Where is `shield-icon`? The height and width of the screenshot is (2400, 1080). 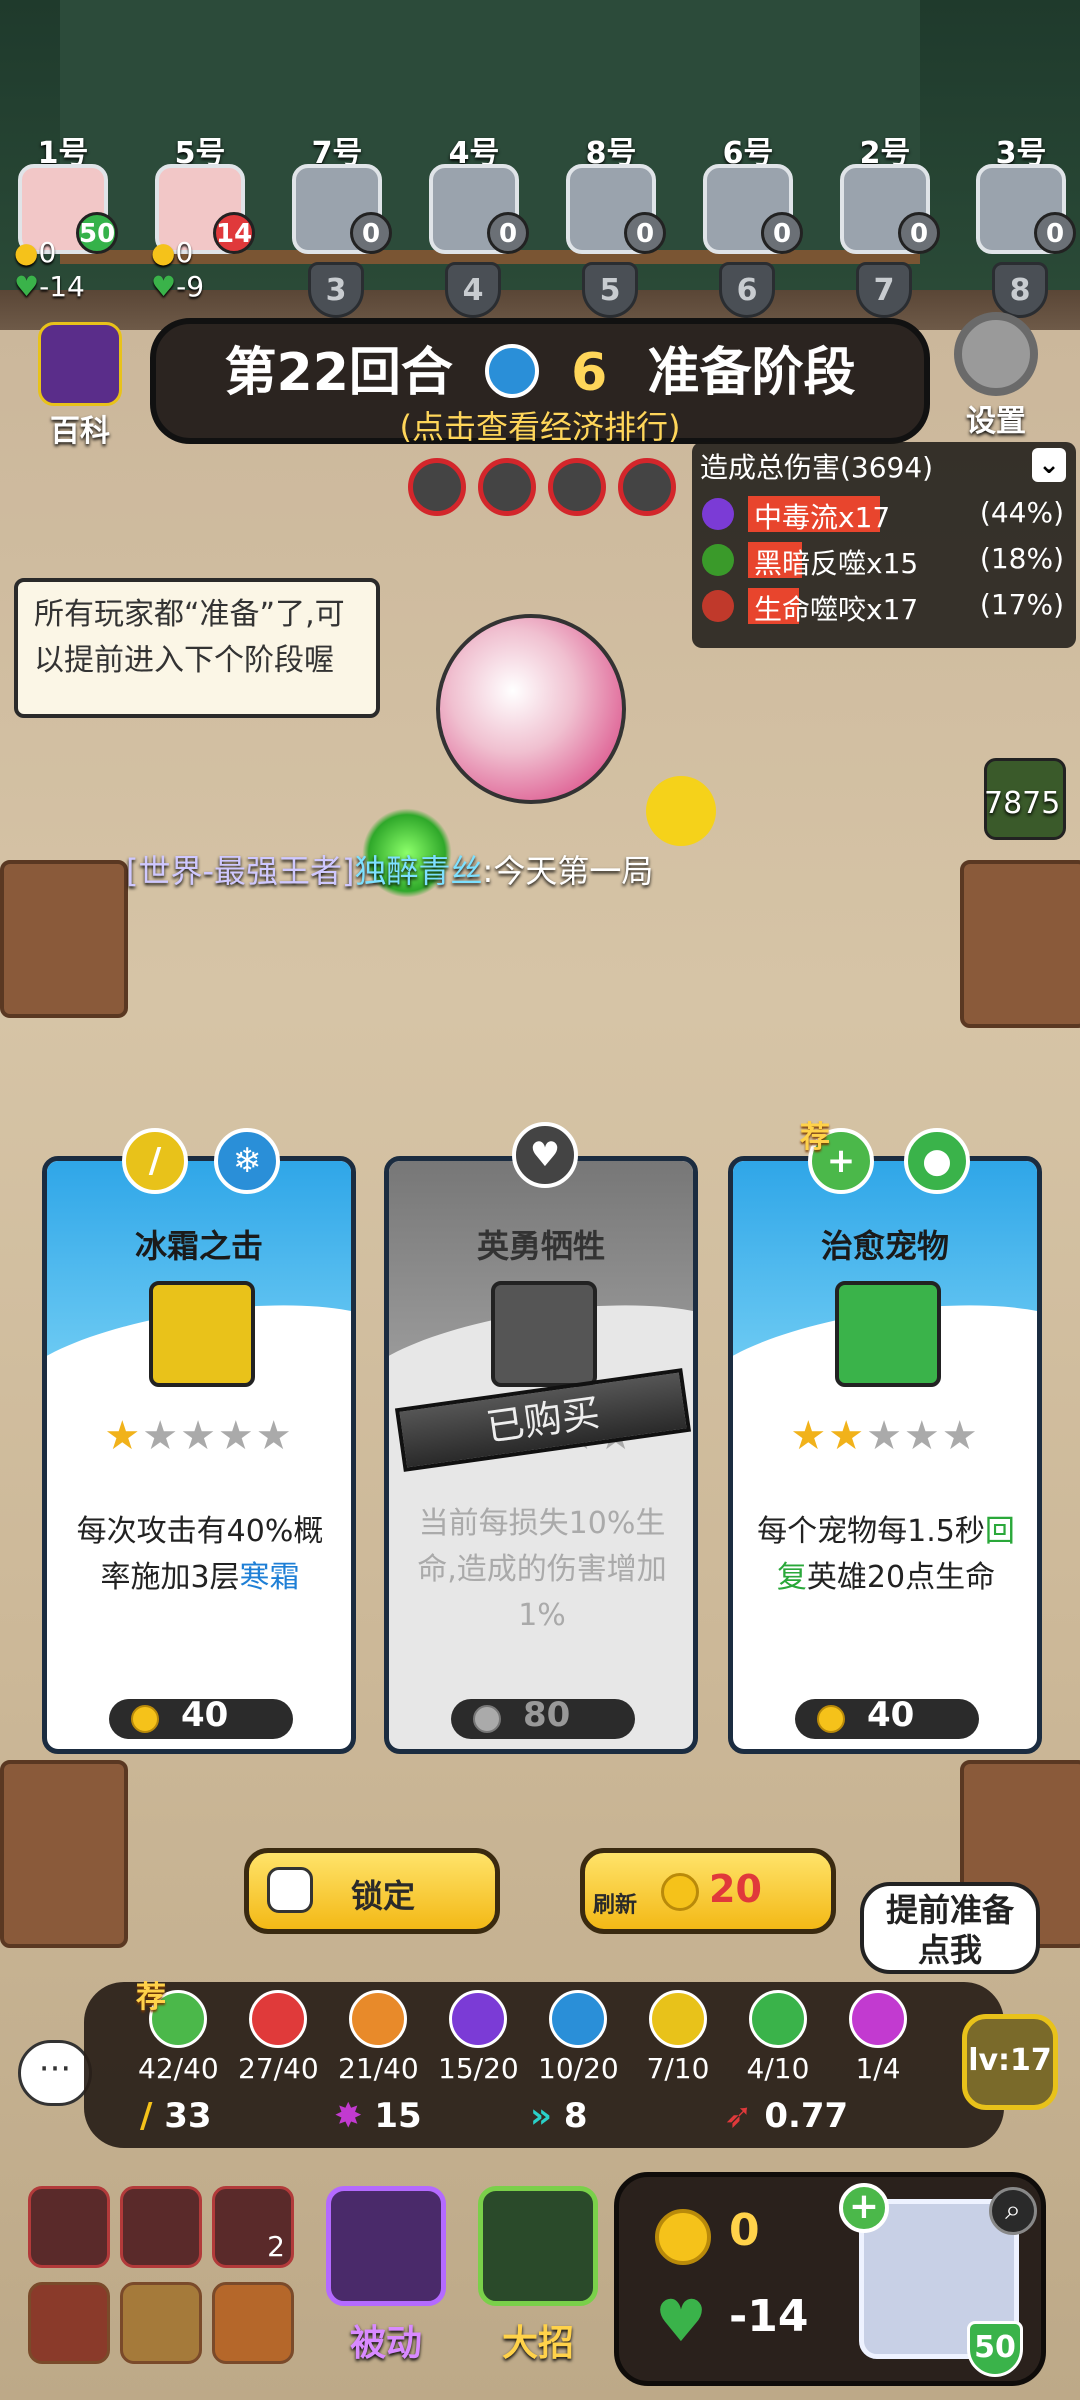
shield-icon is located at coordinates (378, 2019).